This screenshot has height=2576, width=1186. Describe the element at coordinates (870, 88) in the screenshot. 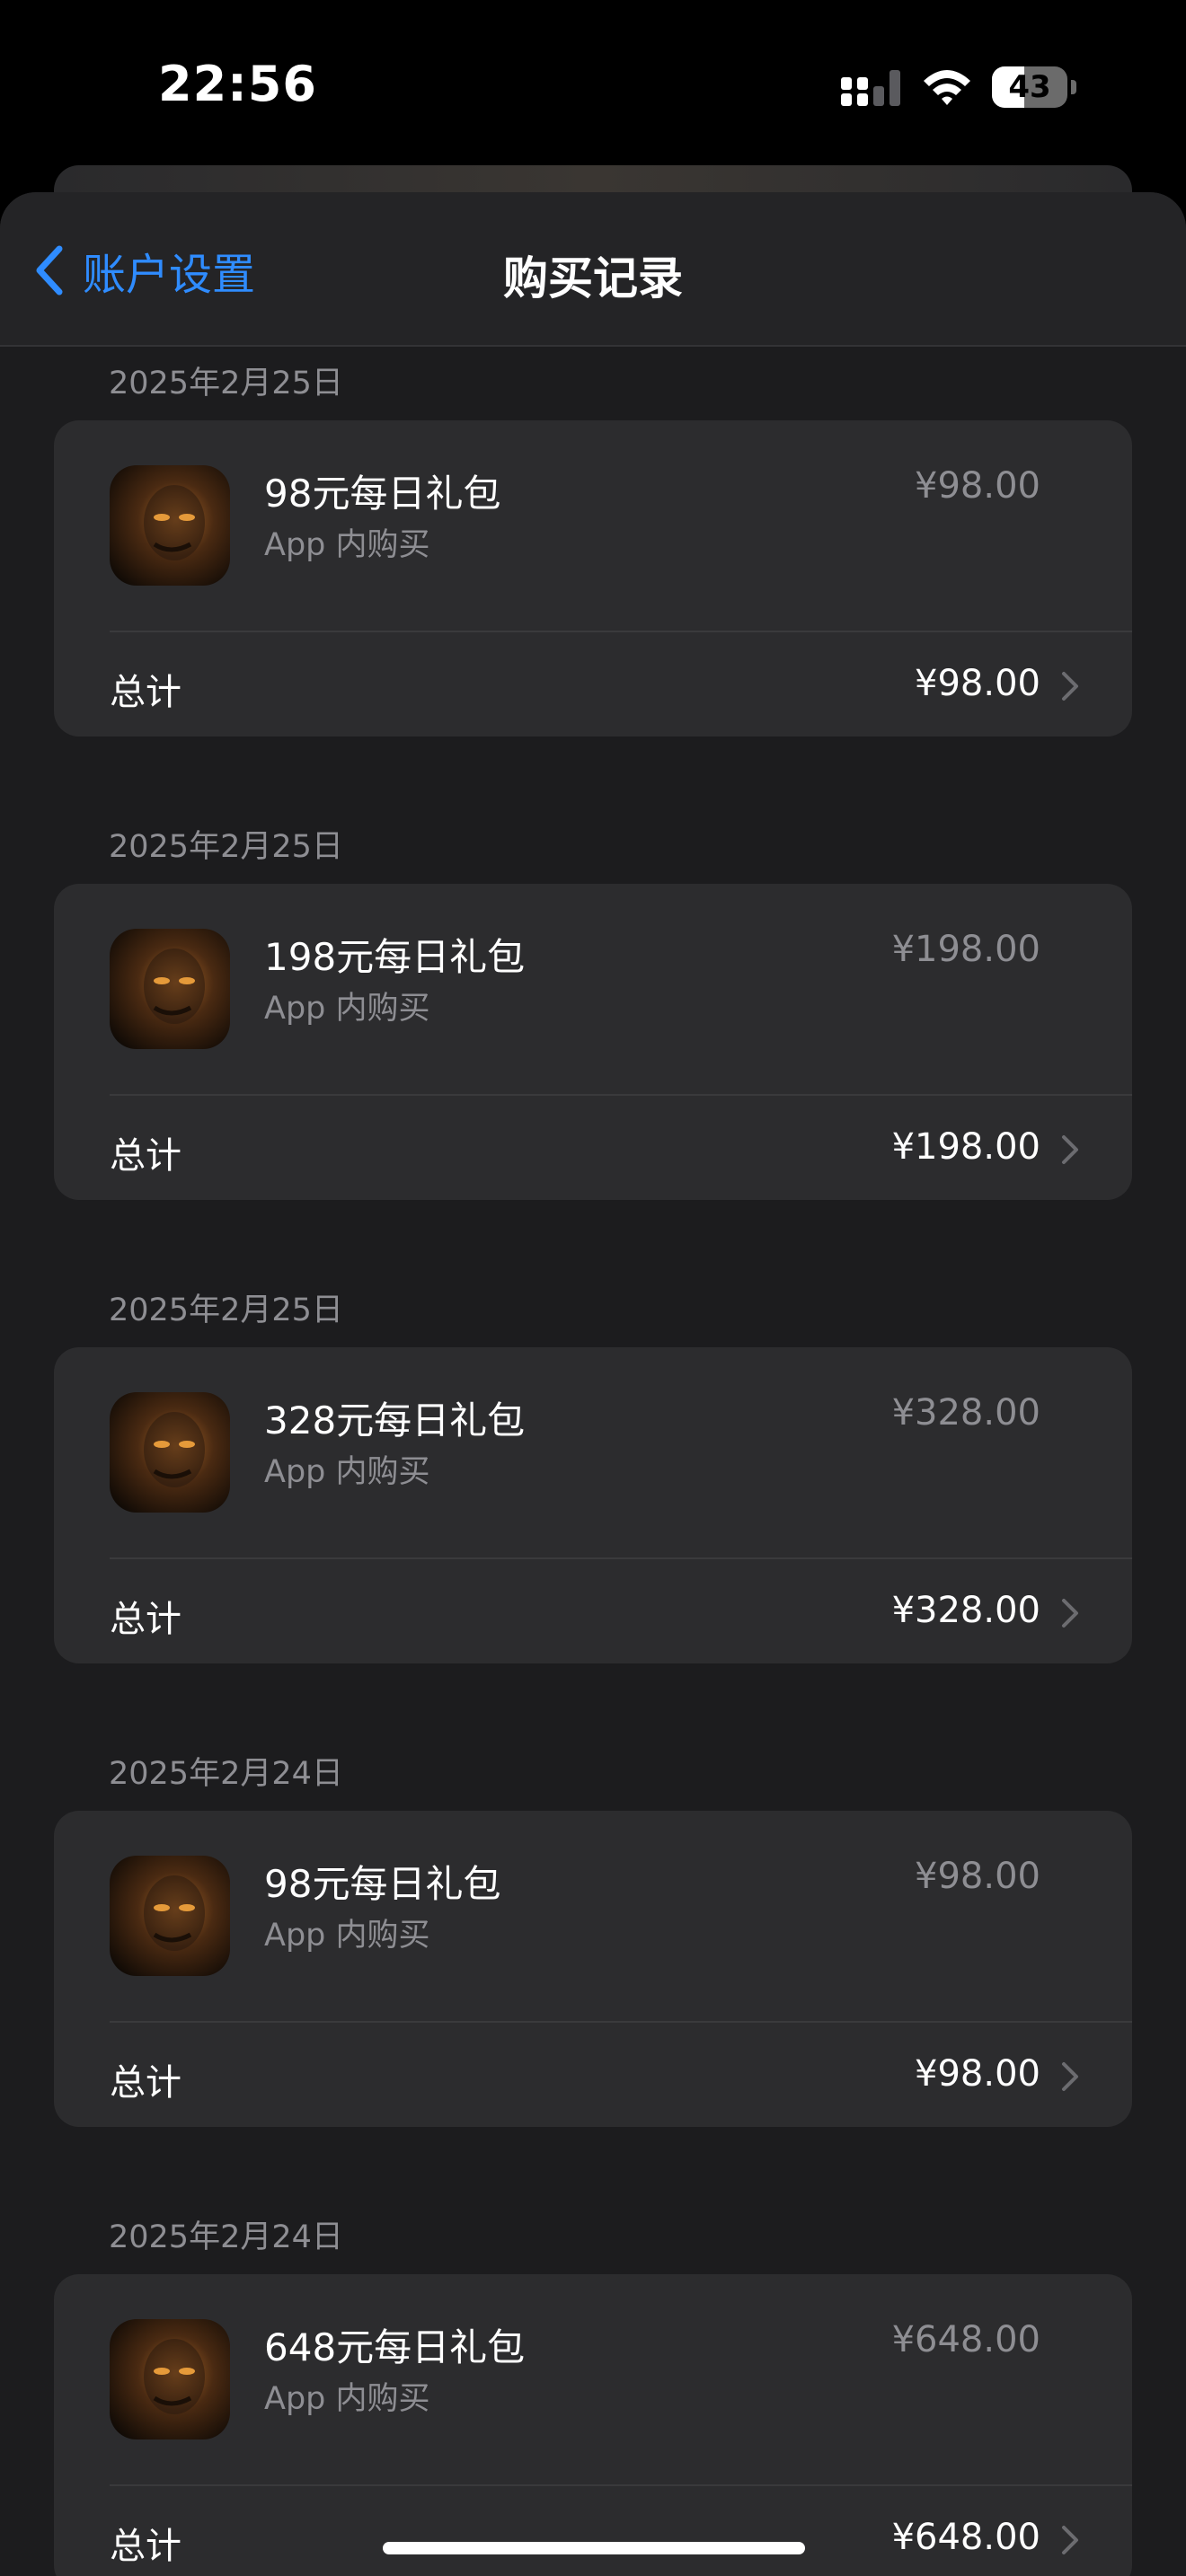

I see `cellular-signal-icon` at that location.